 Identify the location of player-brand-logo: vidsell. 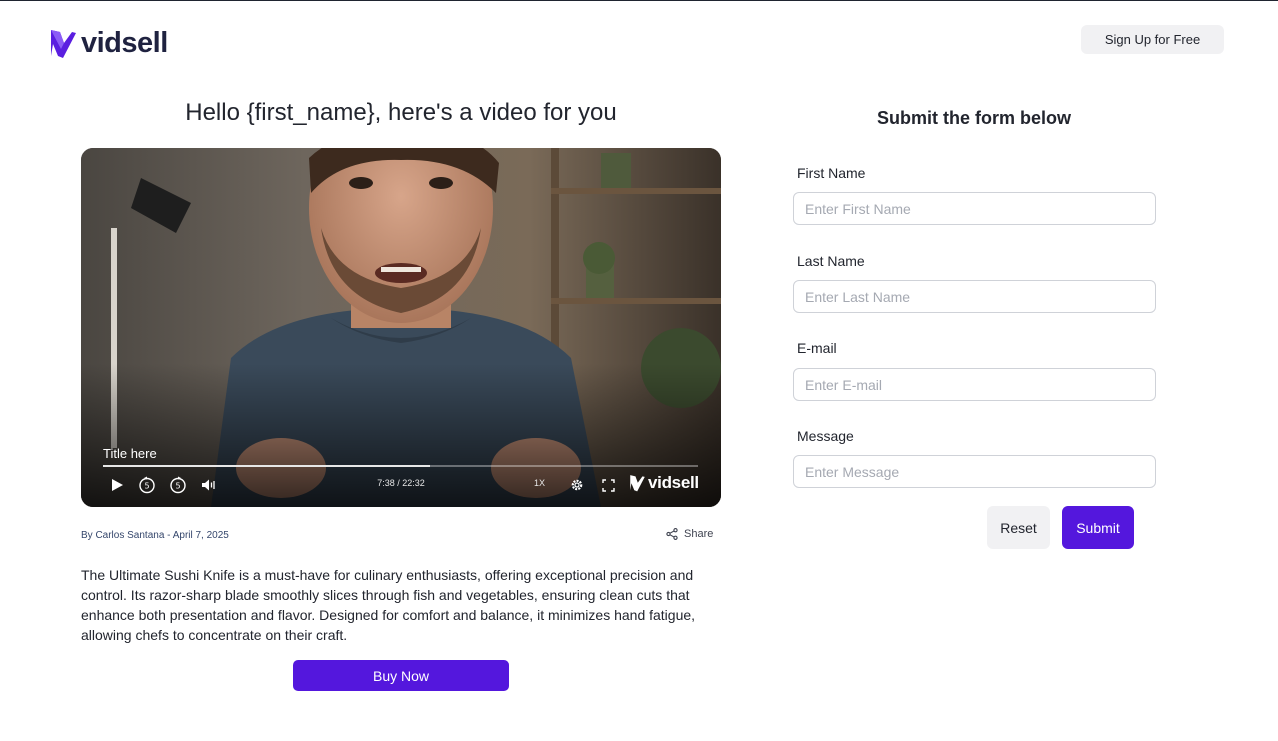
(664, 483).